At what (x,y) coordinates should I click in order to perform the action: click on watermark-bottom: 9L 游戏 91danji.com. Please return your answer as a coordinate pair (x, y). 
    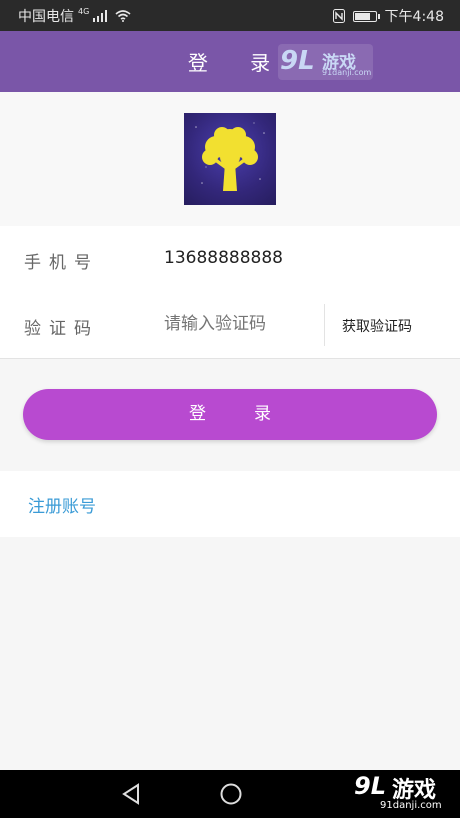
    Looking at the image, I should click on (405, 794).